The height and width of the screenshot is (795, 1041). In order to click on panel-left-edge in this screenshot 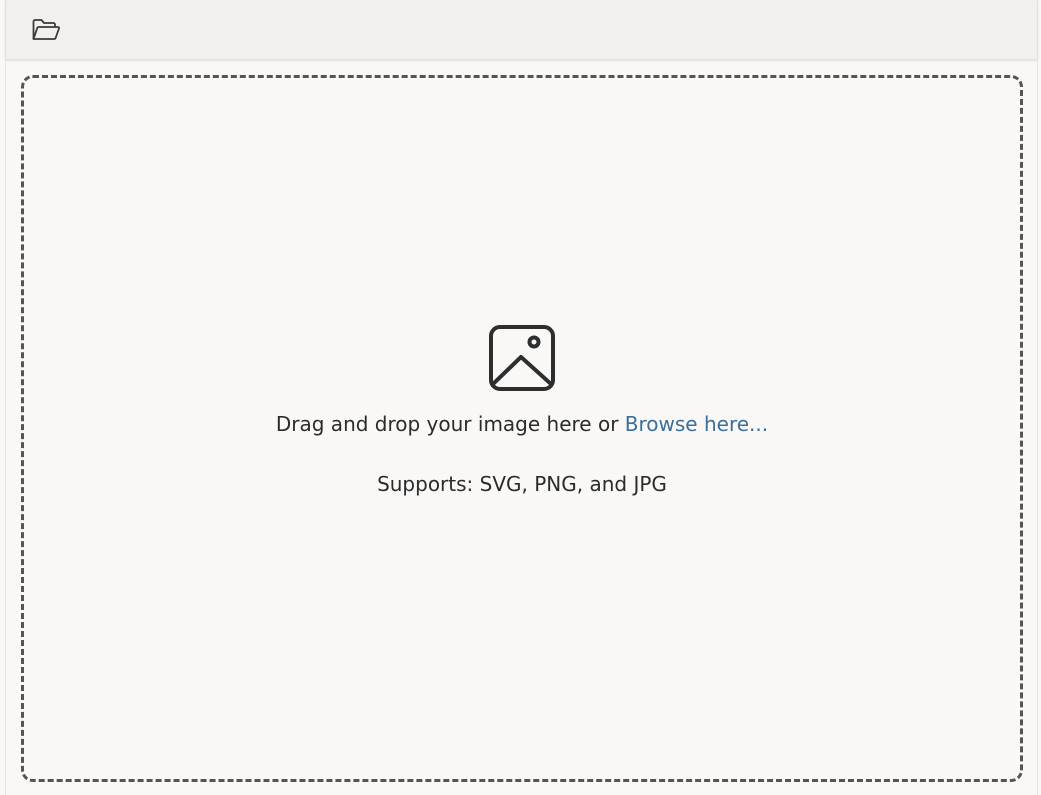, I will do `click(5, 427)`.